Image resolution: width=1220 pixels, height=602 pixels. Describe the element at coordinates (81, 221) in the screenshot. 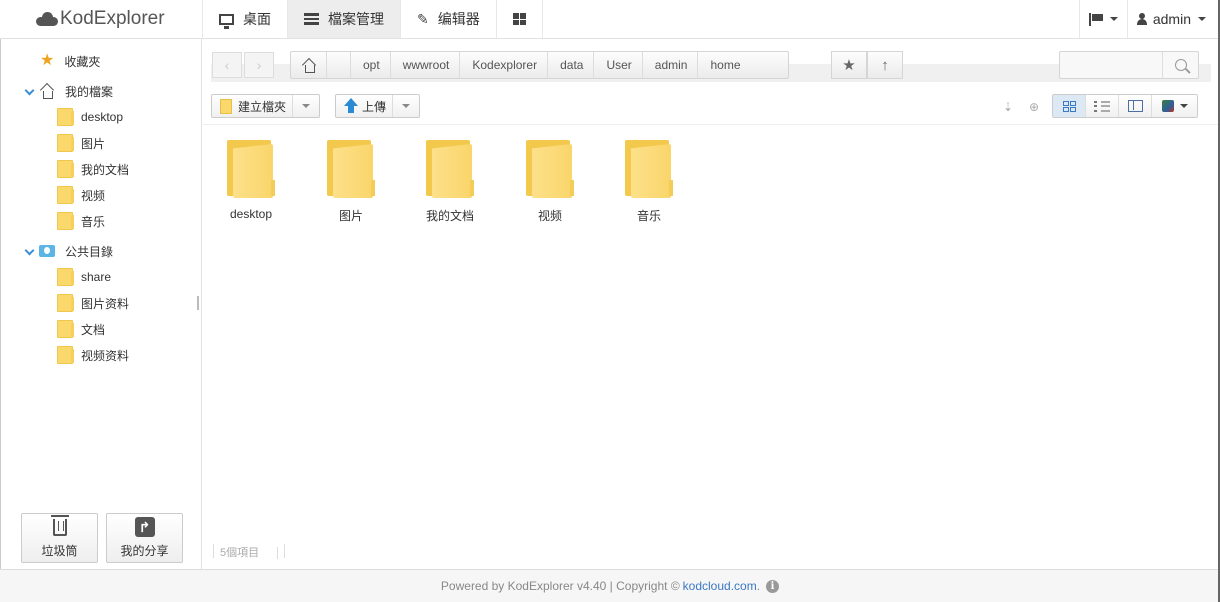

I see `sidebar-item-music: 音乐` at that location.